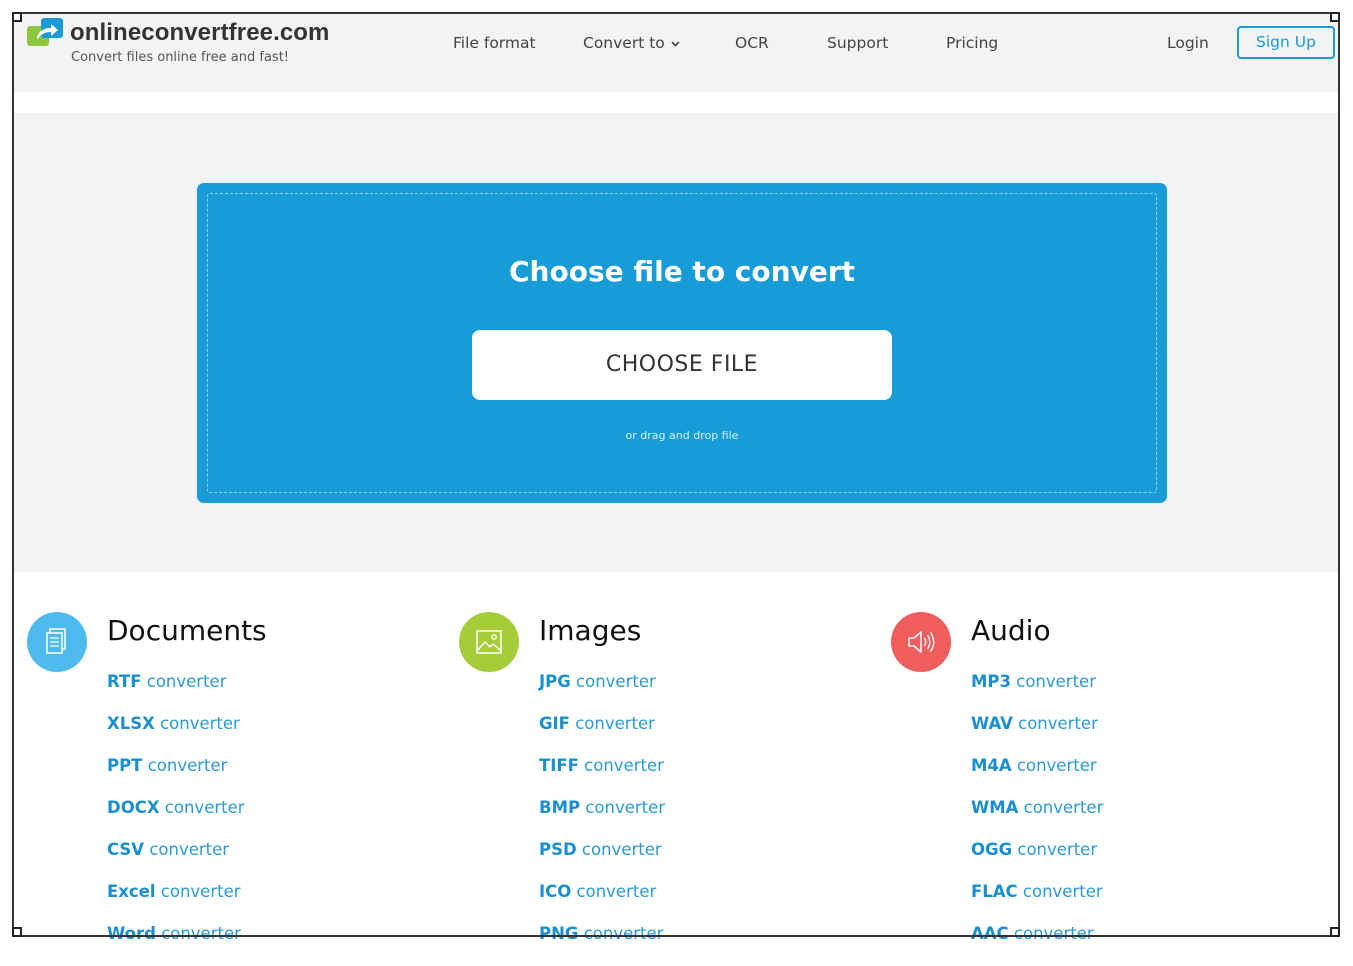  I want to click on link-format: TIFF, so click(559, 765).